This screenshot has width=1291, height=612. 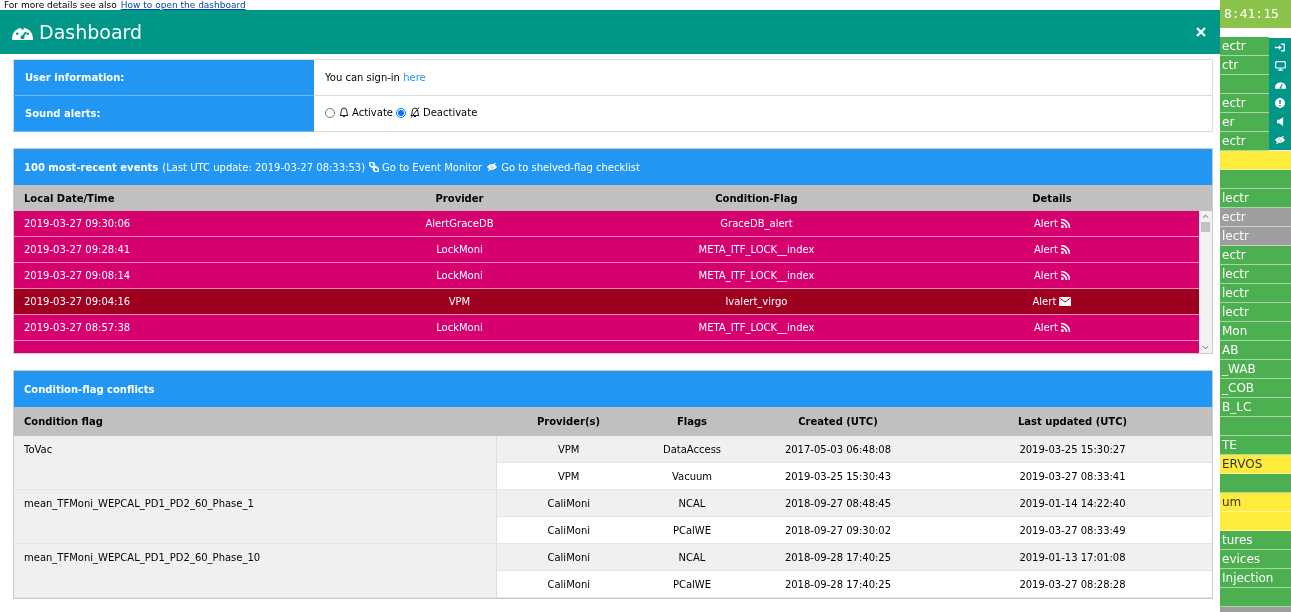 What do you see at coordinates (1072, 421) in the screenshot?
I see `column-header: Last updated (UTC)` at bounding box center [1072, 421].